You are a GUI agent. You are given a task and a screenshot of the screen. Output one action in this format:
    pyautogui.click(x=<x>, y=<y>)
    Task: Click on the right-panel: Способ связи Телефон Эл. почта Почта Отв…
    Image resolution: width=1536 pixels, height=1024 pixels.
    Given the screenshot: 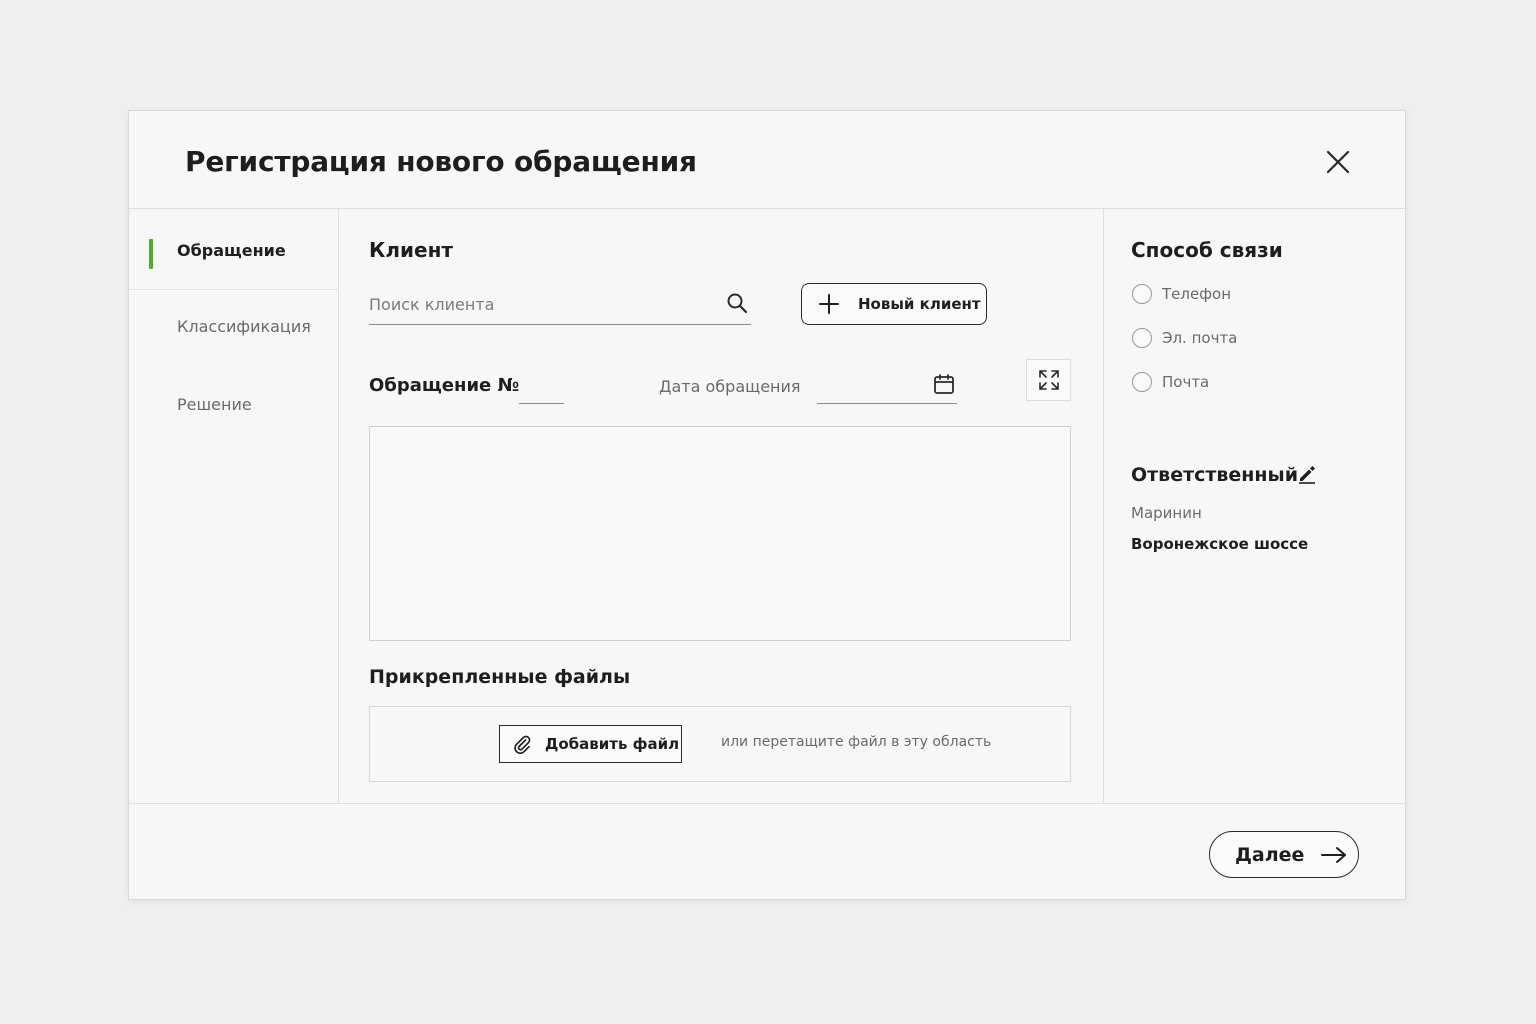 What is the action you would take?
    pyautogui.click(x=1255, y=506)
    